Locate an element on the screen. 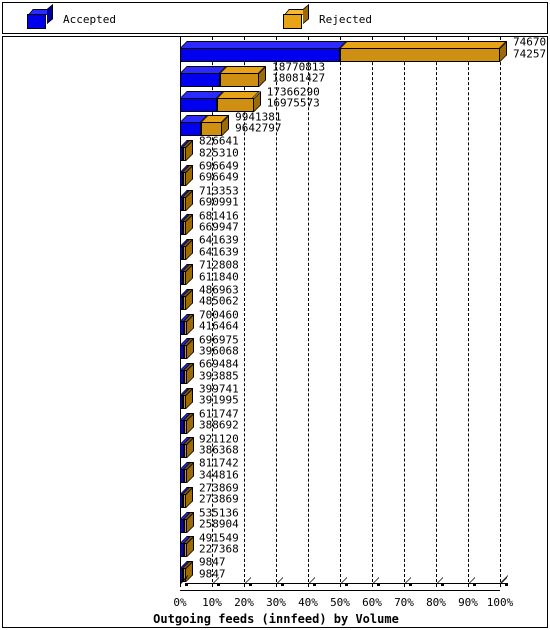 The width and height of the screenshot is (550, 630). bar-value-labels: 535136 258904 is located at coordinates (217, 519).